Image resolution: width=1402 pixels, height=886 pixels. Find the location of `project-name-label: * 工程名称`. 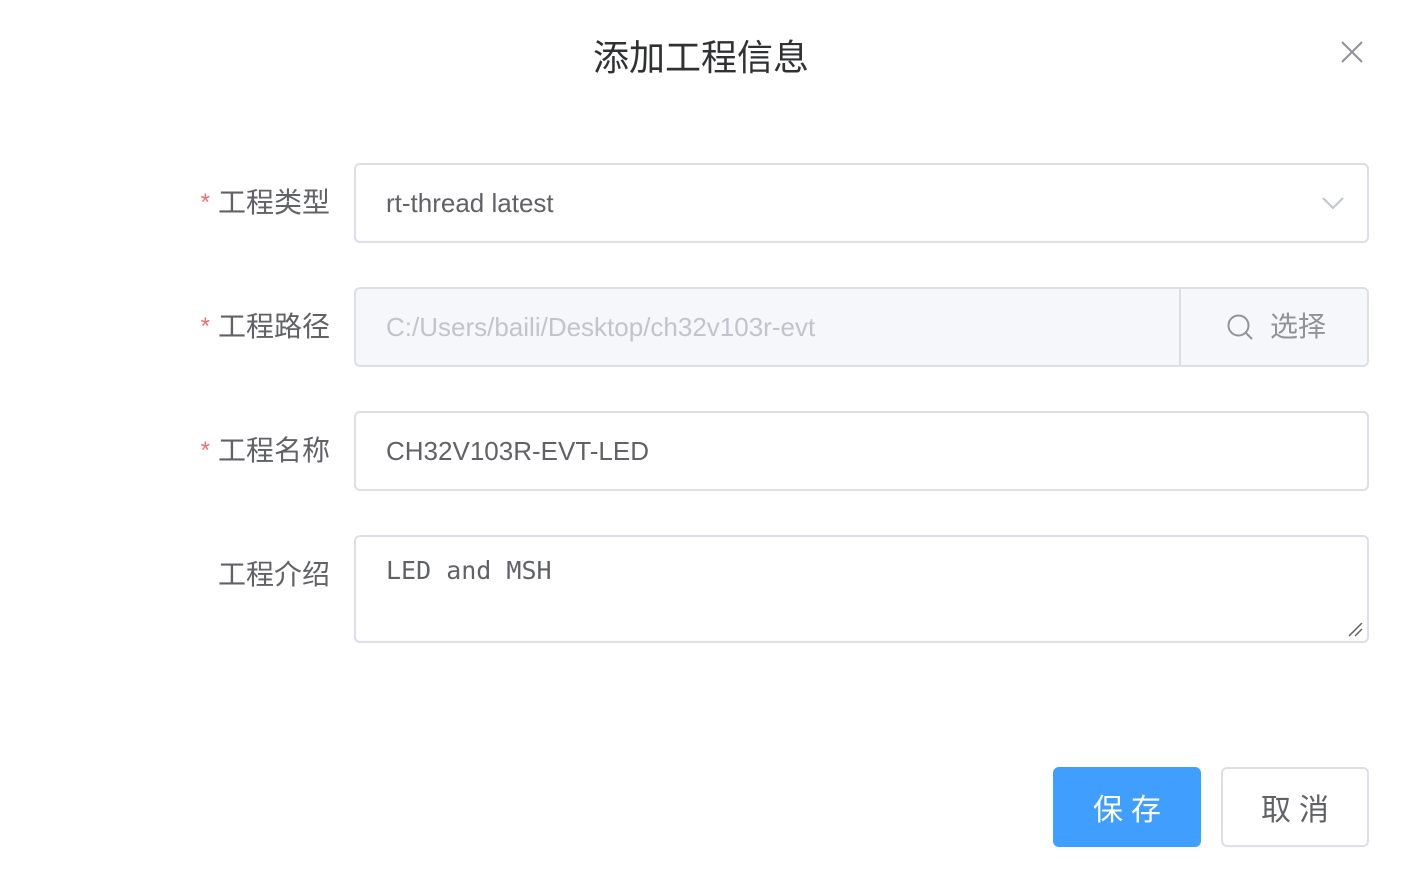

project-name-label: * 工程名称 is located at coordinates (265, 451).